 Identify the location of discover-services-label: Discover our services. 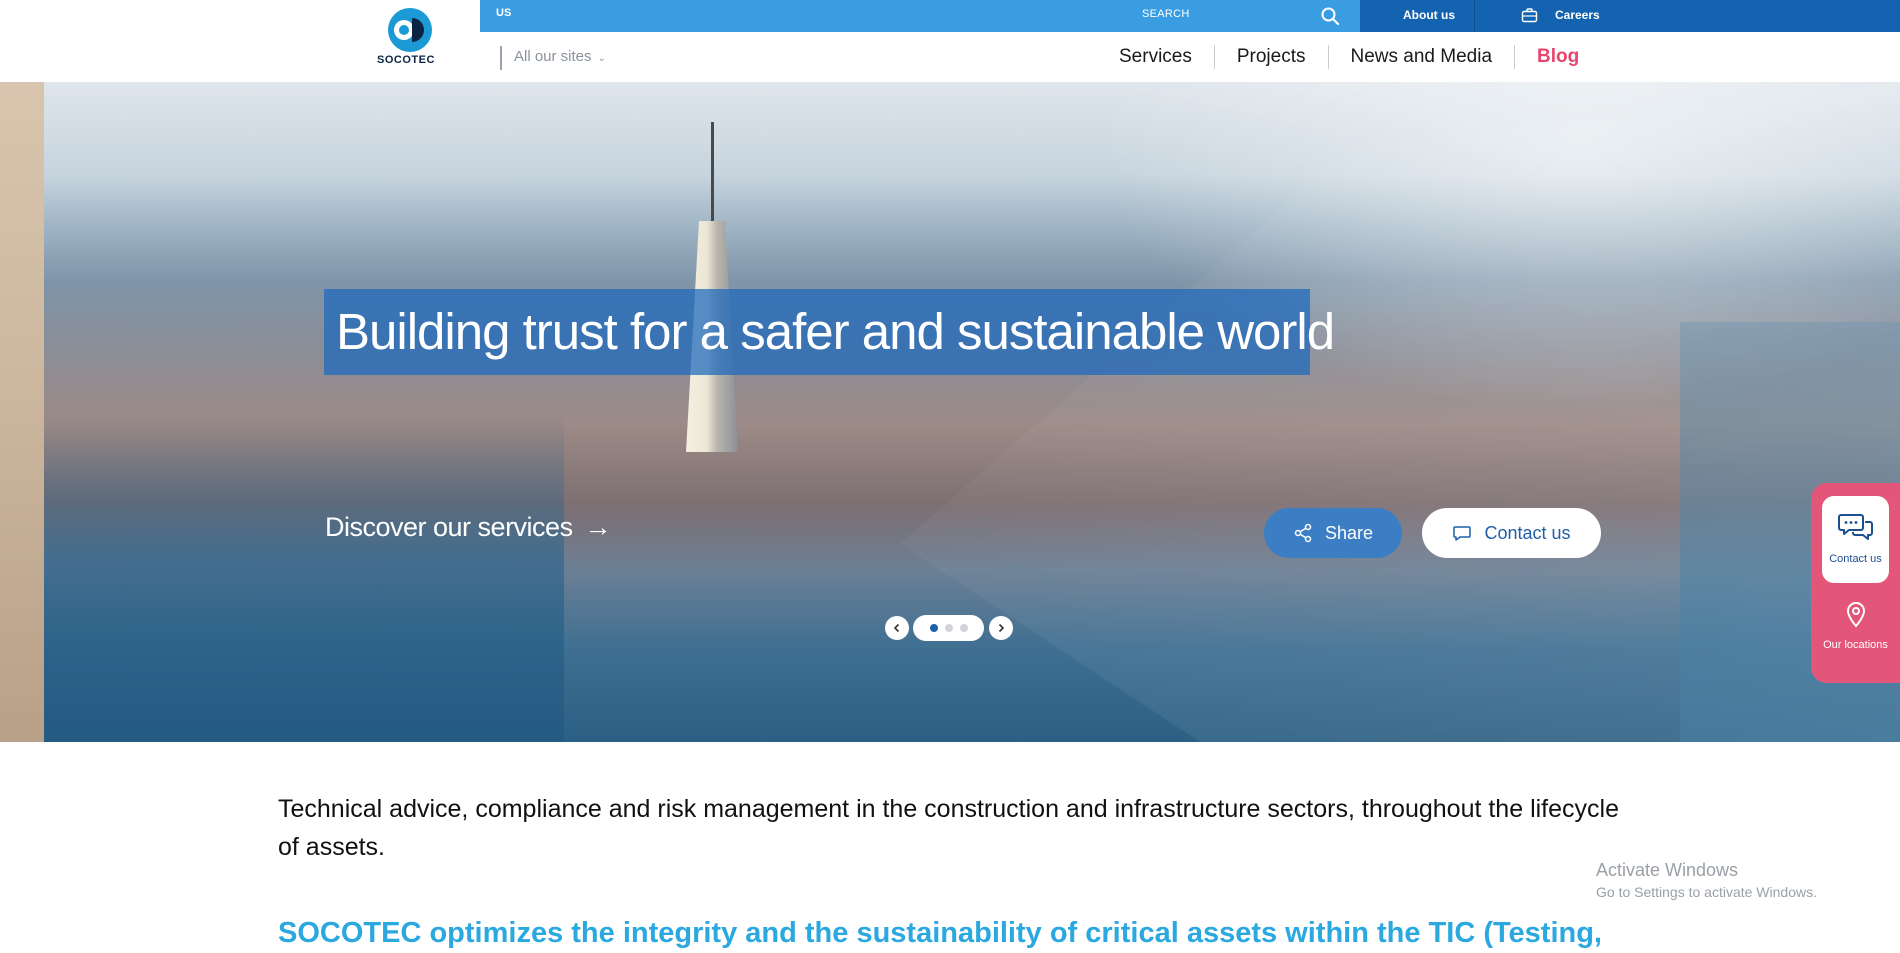
(449, 527).